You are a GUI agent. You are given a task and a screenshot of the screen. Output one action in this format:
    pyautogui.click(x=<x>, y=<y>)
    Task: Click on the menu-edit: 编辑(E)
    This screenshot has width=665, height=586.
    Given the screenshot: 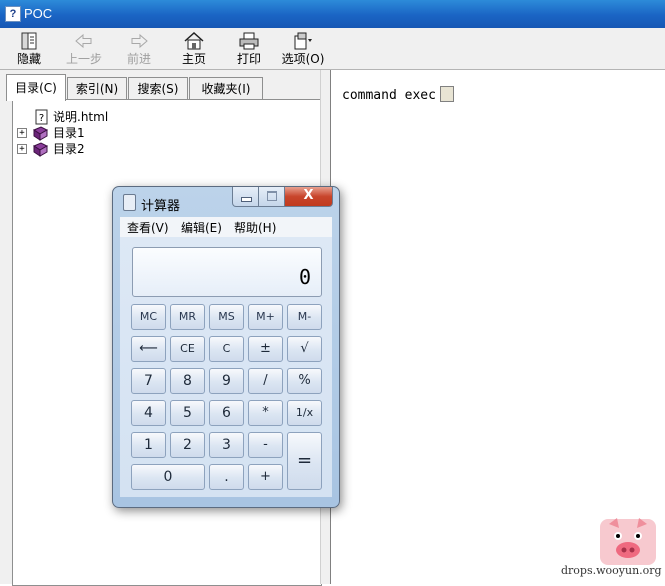 What is the action you would take?
    pyautogui.click(x=201, y=227)
    